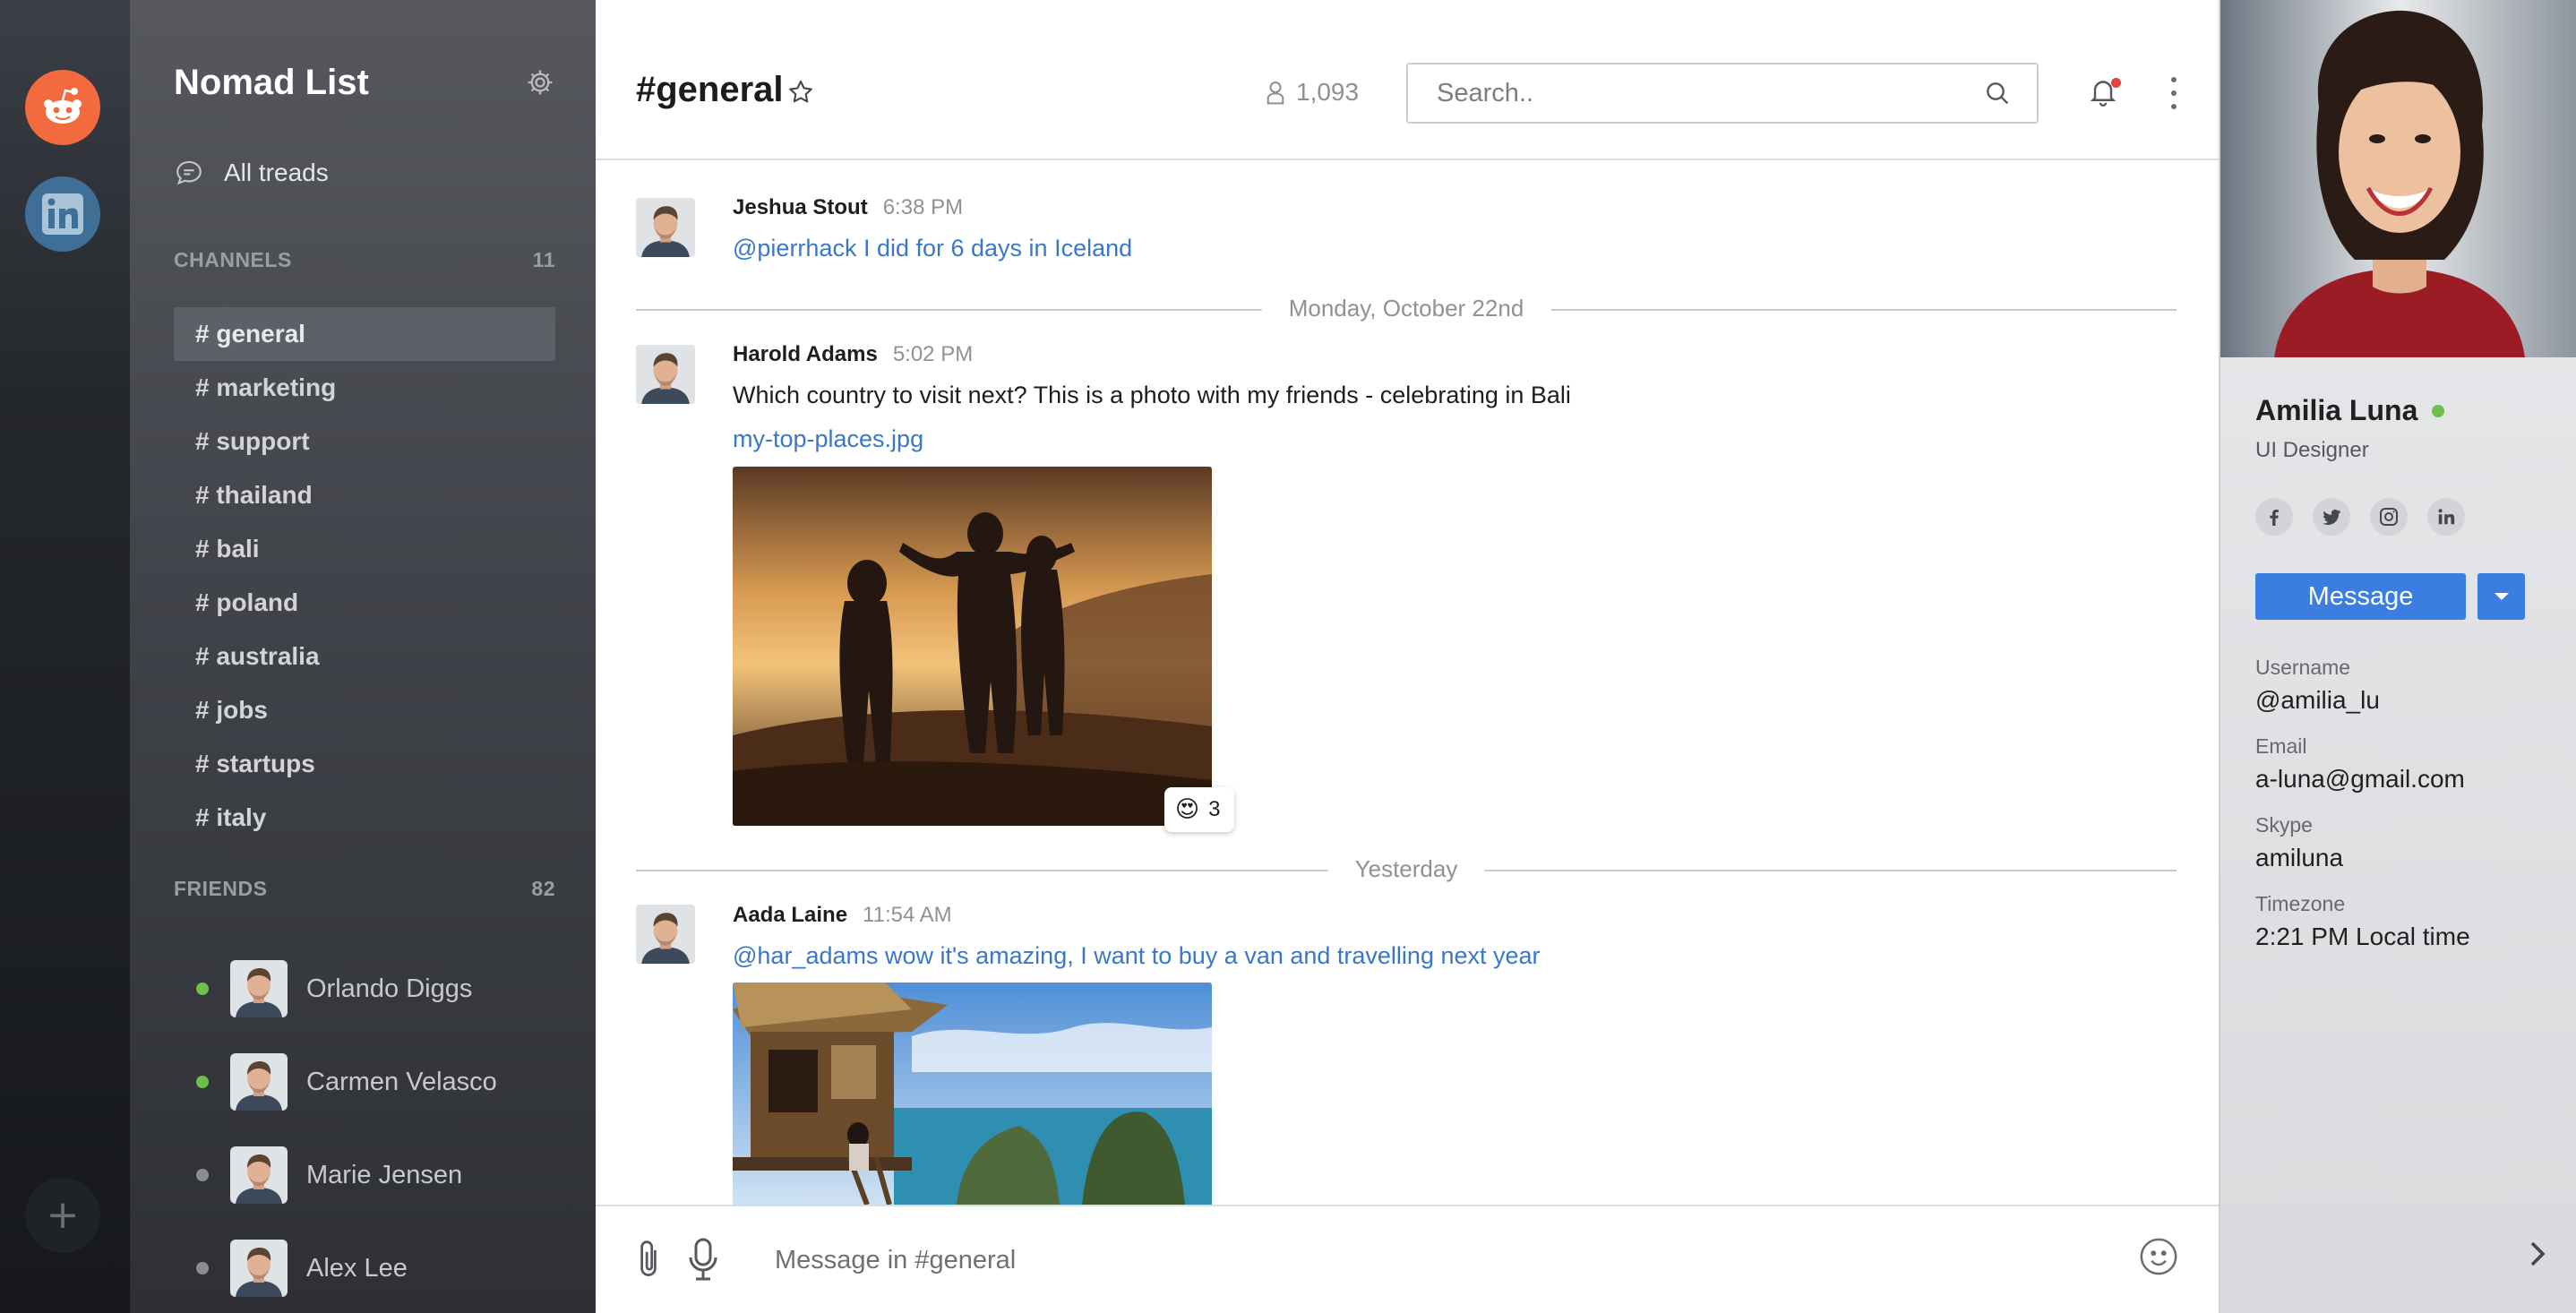 This screenshot has width=2576, height=1313. I want to click on workspace-reddit, so click(62, 107).